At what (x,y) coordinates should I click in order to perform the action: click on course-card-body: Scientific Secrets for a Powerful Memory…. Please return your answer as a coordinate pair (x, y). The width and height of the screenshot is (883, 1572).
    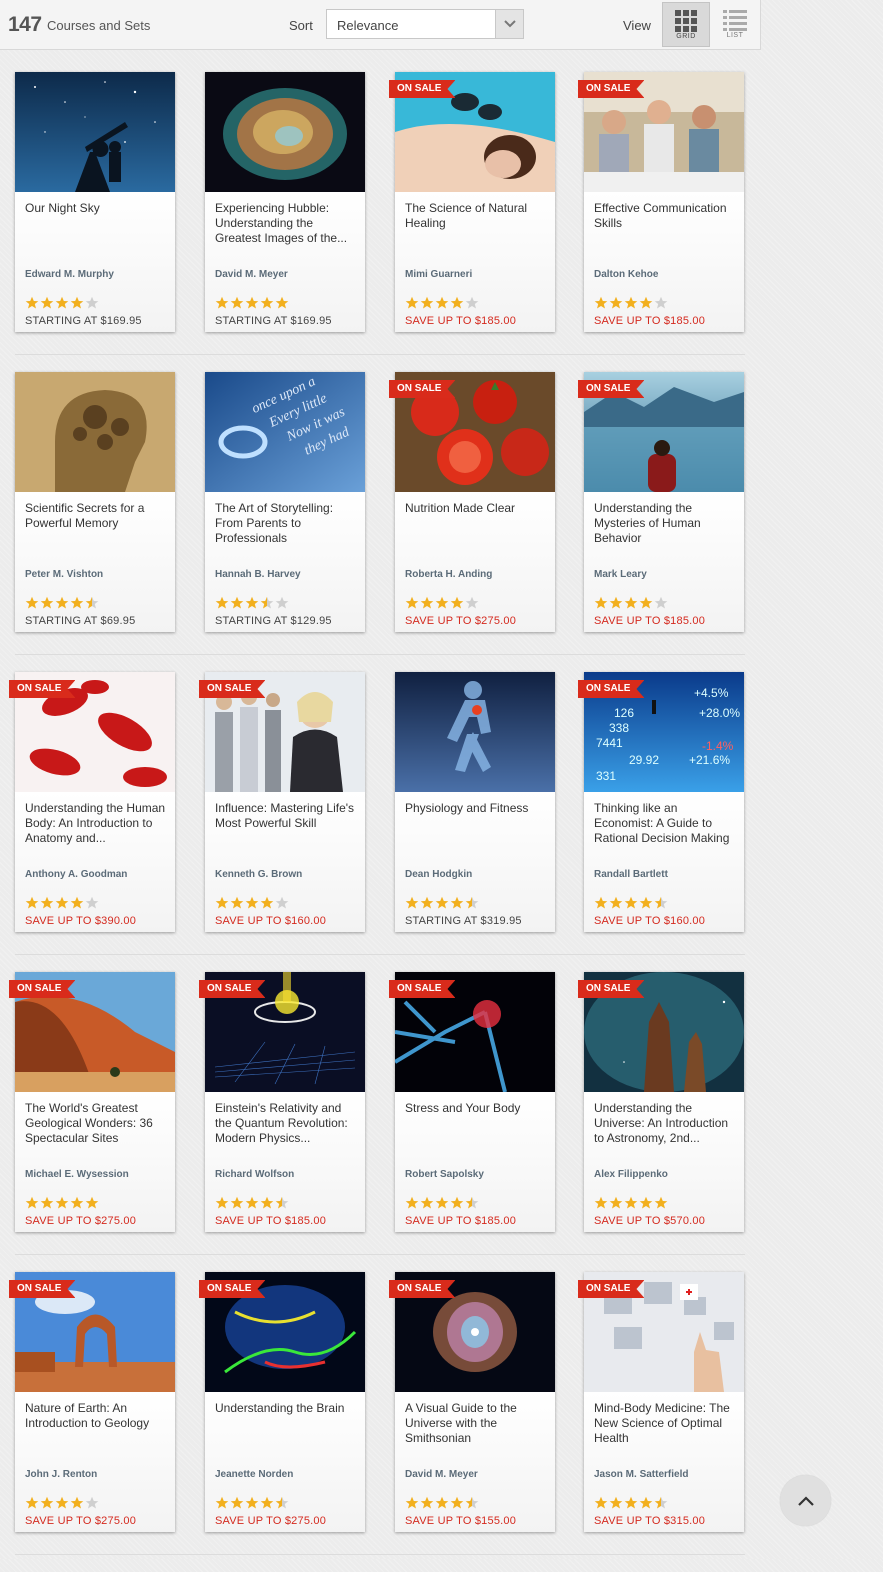
    Looking at the image, I should click on (95, 562).